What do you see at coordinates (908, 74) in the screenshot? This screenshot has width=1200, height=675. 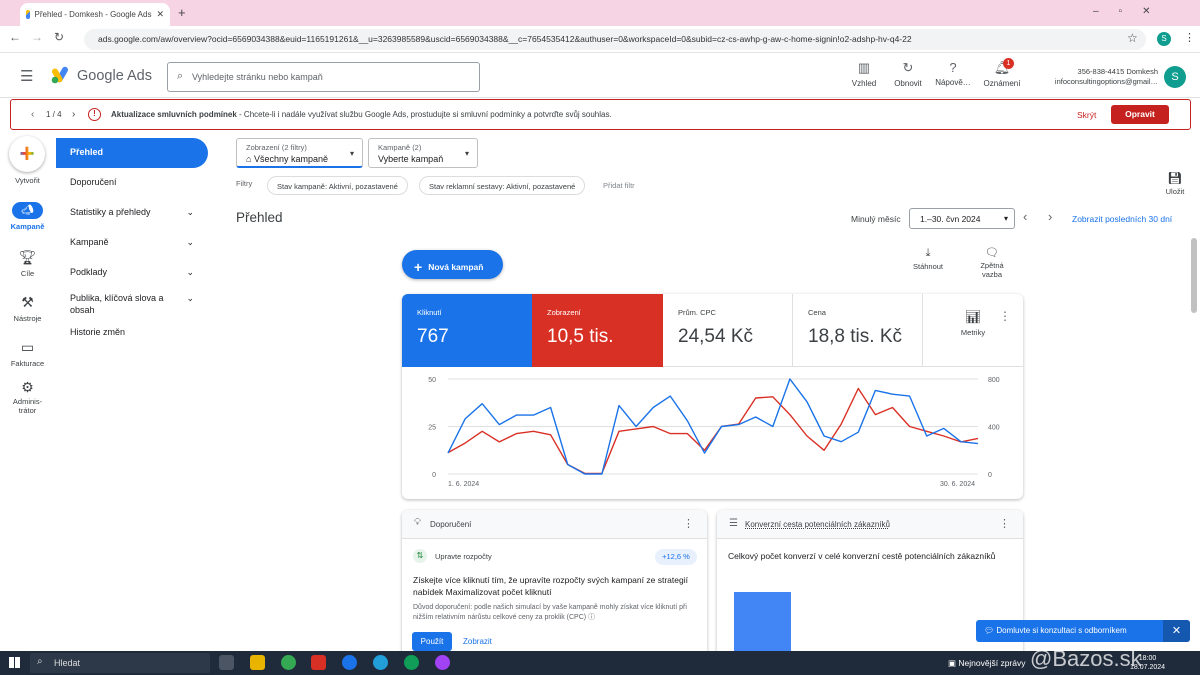 I see `refresh-button: ↻ Obnovit` at bounding box center [908, 74].